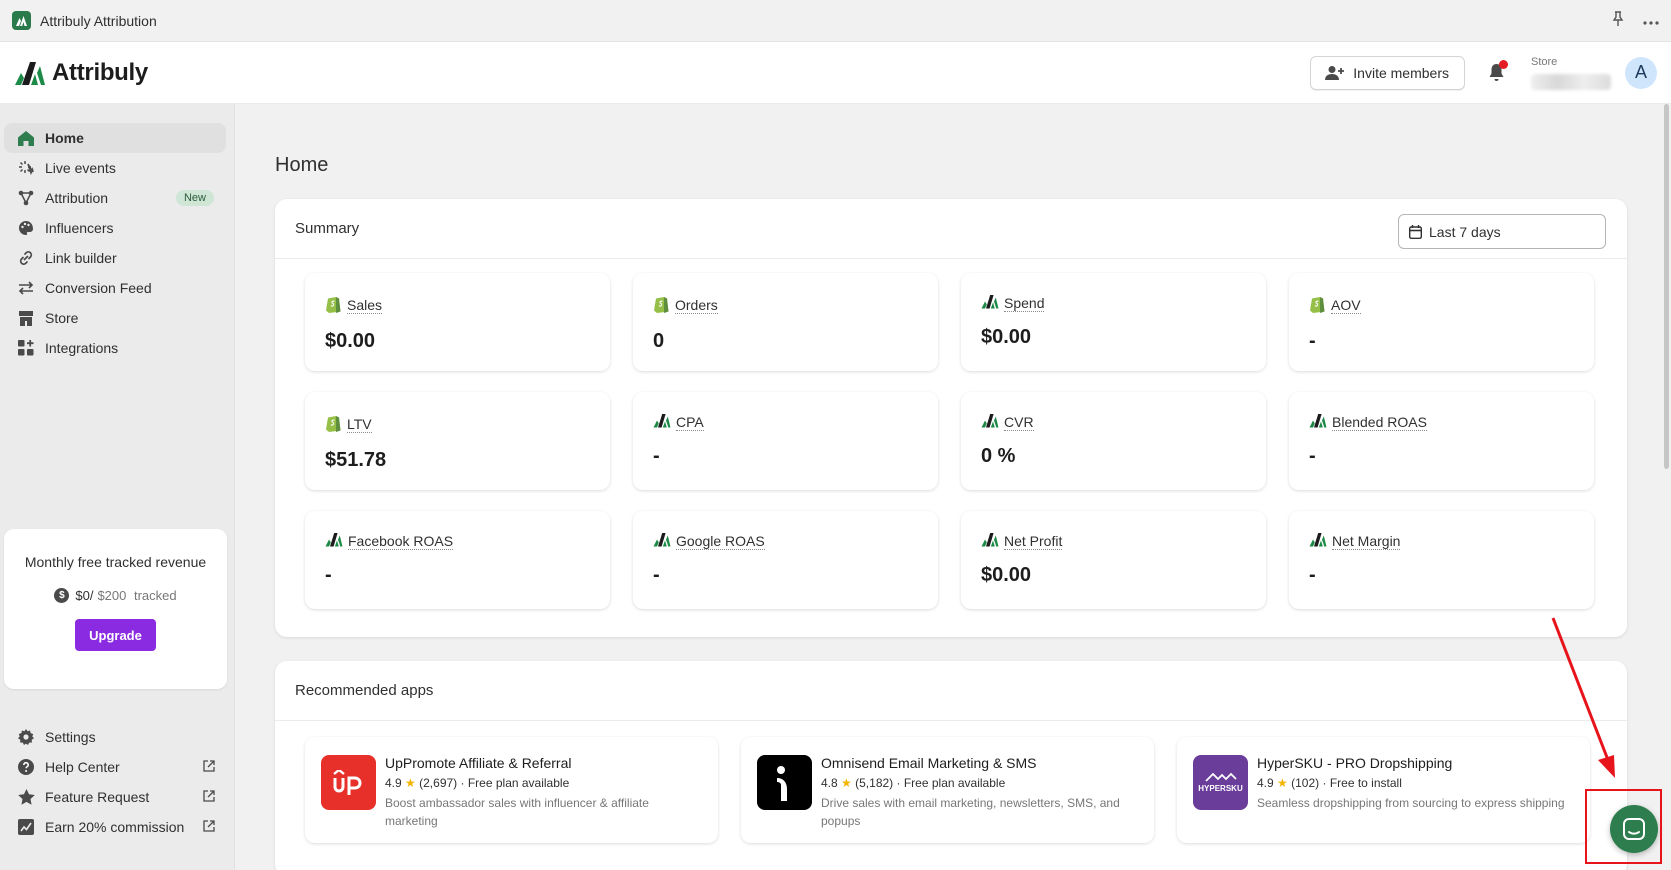 This screenshot has height=870, width=1671. I want to click on sidebar-item-home: Home, so click(115, 138).